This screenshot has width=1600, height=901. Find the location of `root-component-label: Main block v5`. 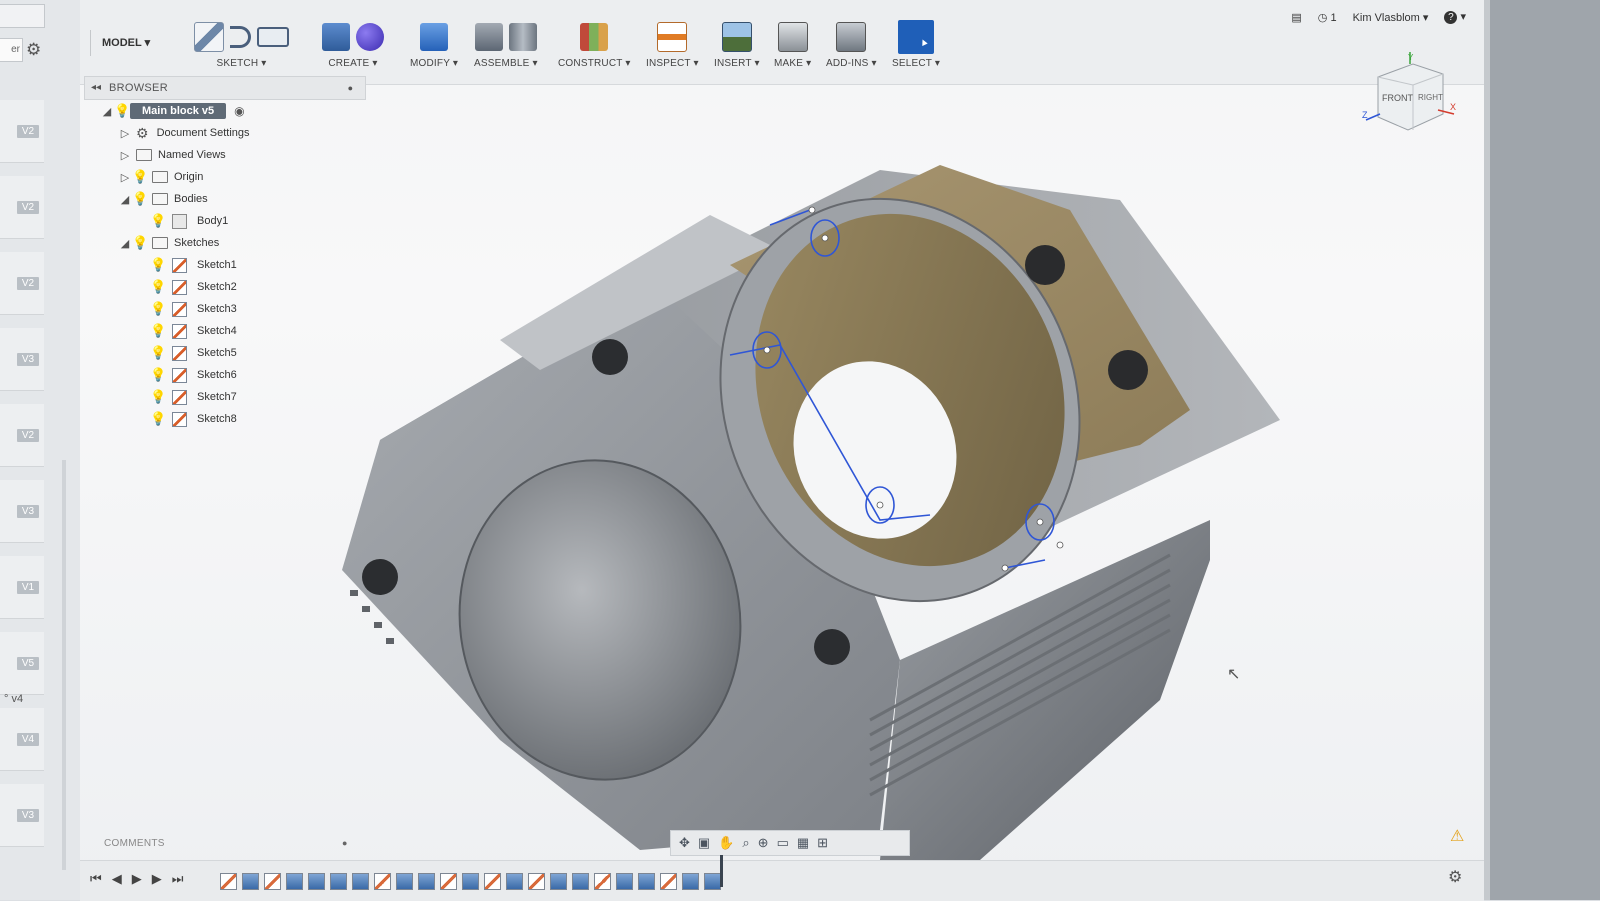

root-component-label: Main block v5 is located at coordinates (178, 111).